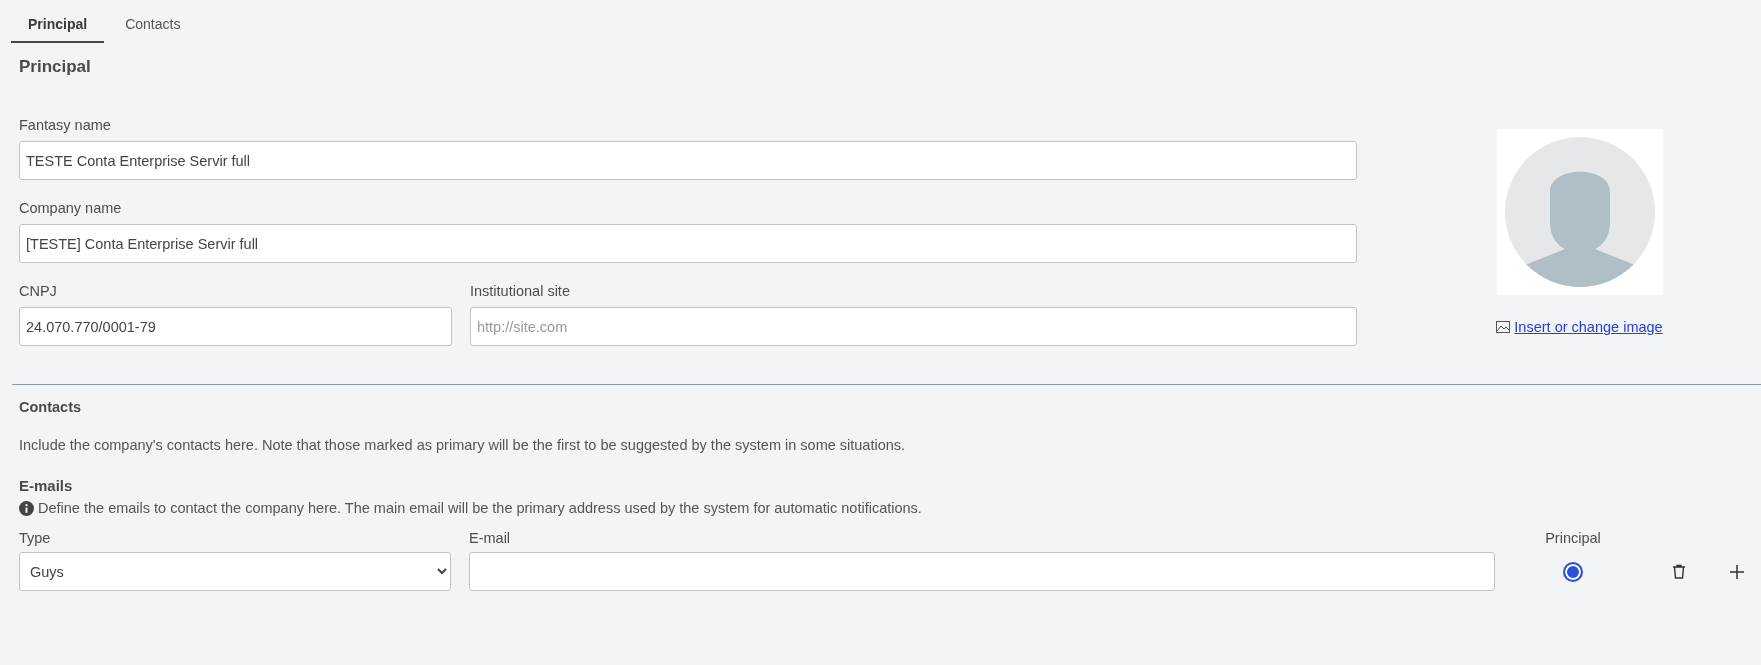  Describe the element at coordinates (520, 291) in the screenshot. I see `field-label: Institutional site` at that location.